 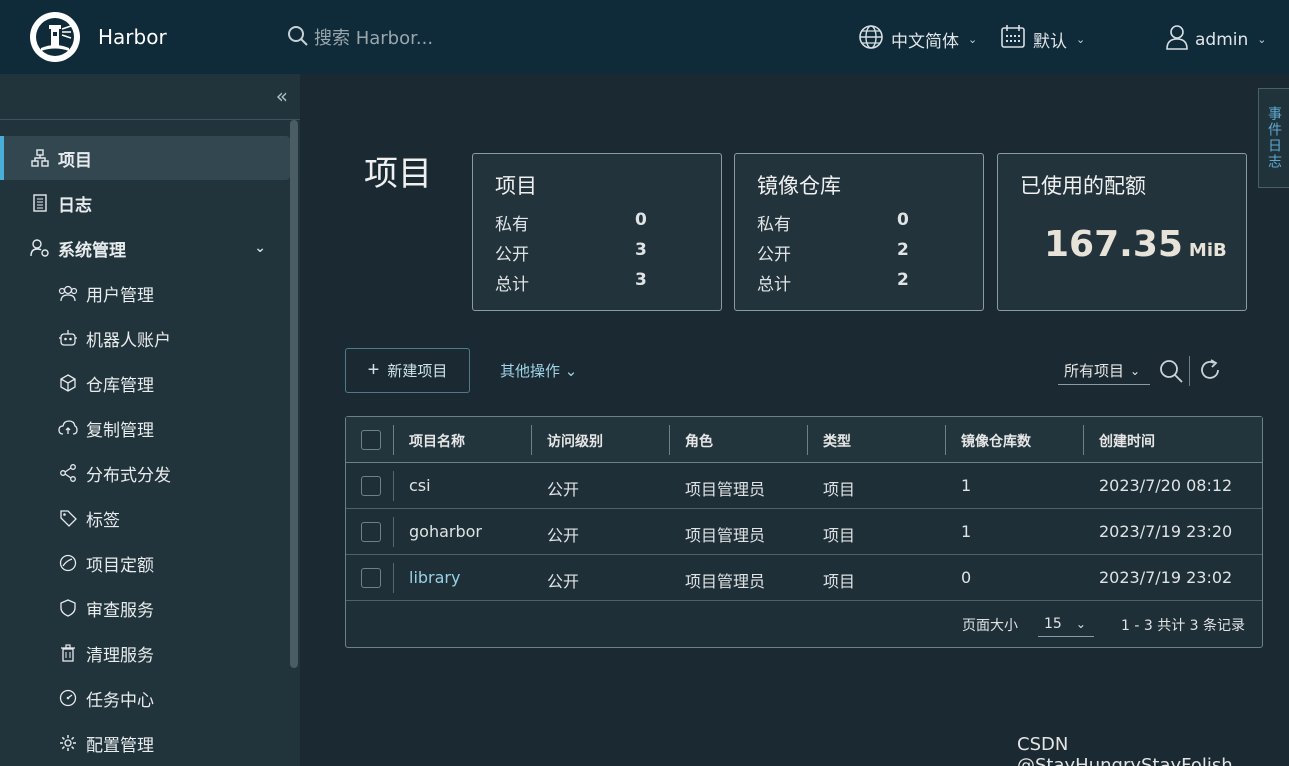 What do you see at coordinates (282, 96) in the screenshot?
I see `collapse-icon: «` at bounding box center [282, 96].